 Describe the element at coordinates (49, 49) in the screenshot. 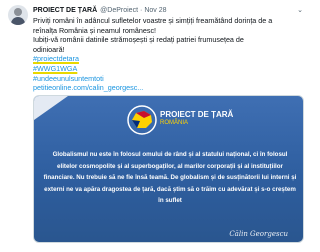

I see `tweet-line: odinioară!` at that location.